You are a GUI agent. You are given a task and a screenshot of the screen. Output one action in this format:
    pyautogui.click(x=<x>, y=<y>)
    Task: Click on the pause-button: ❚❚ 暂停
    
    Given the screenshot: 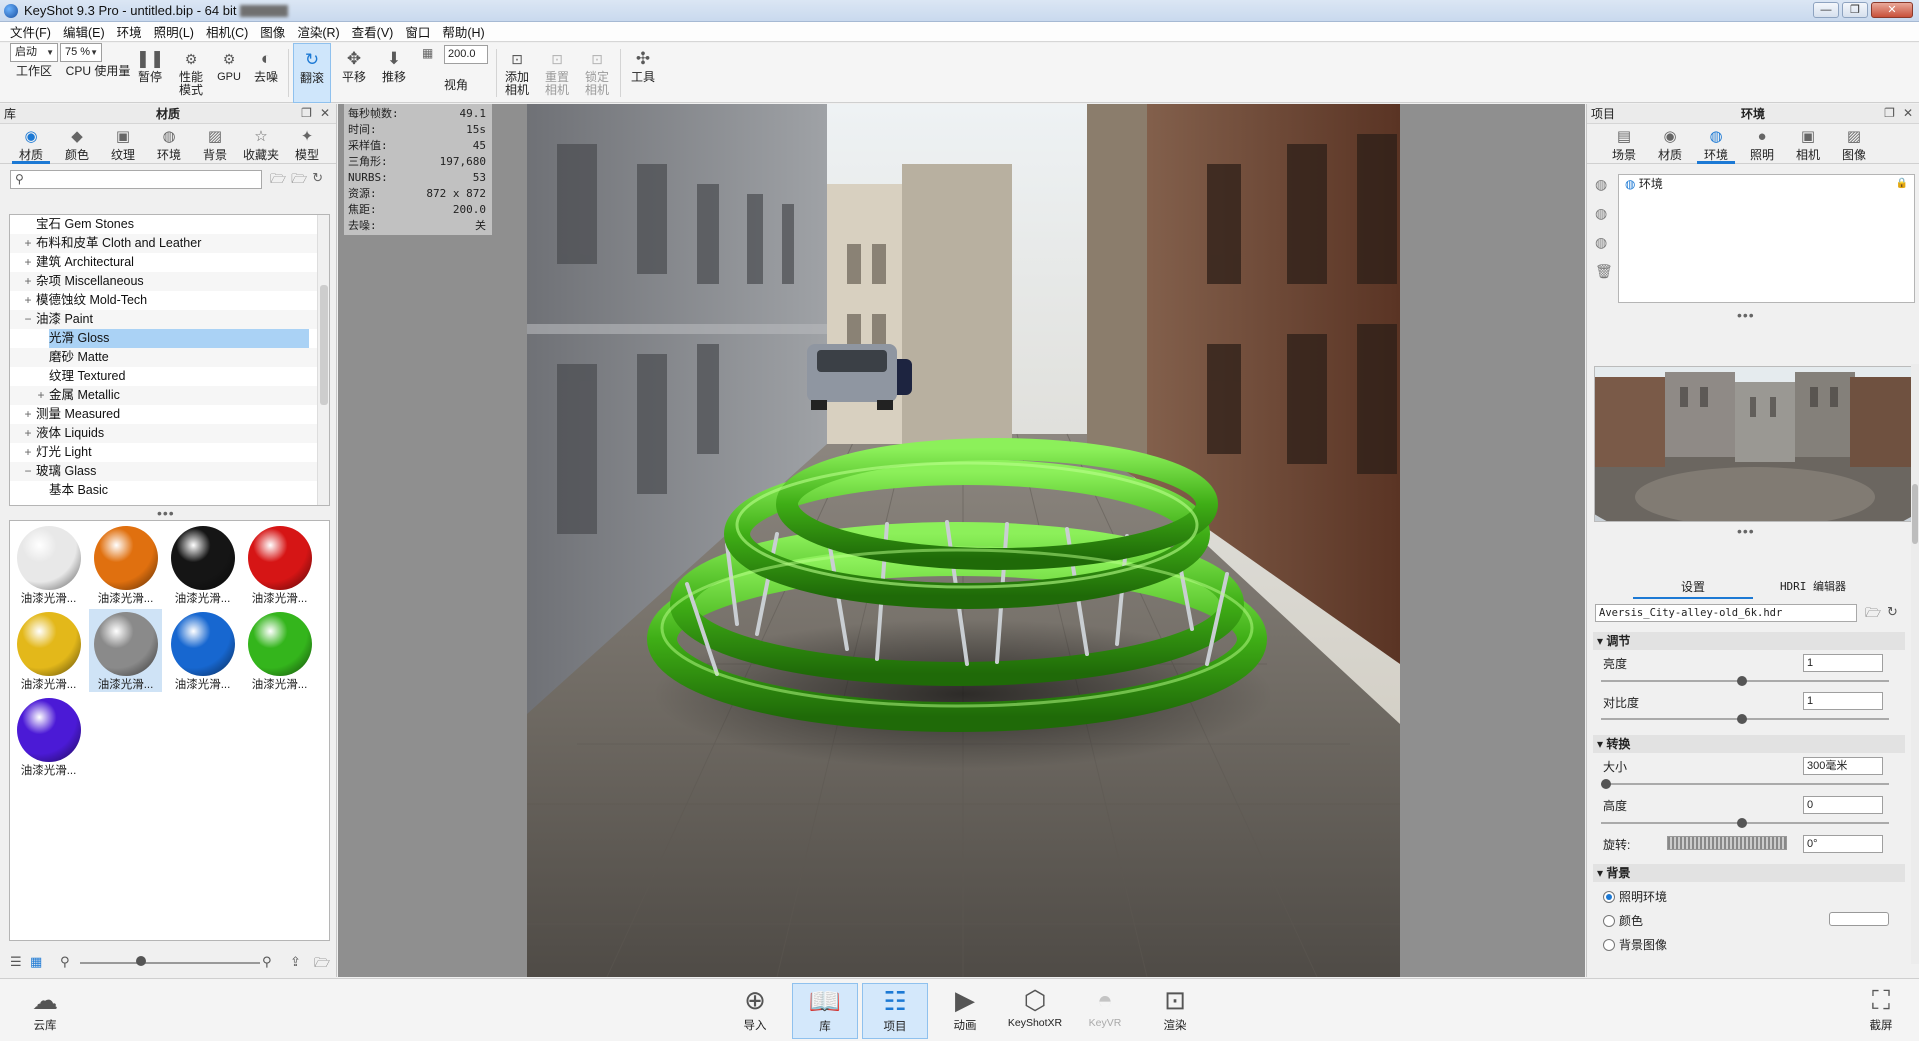 What is the action you would take?
    pyautogui.click(x=150, y=73)
    